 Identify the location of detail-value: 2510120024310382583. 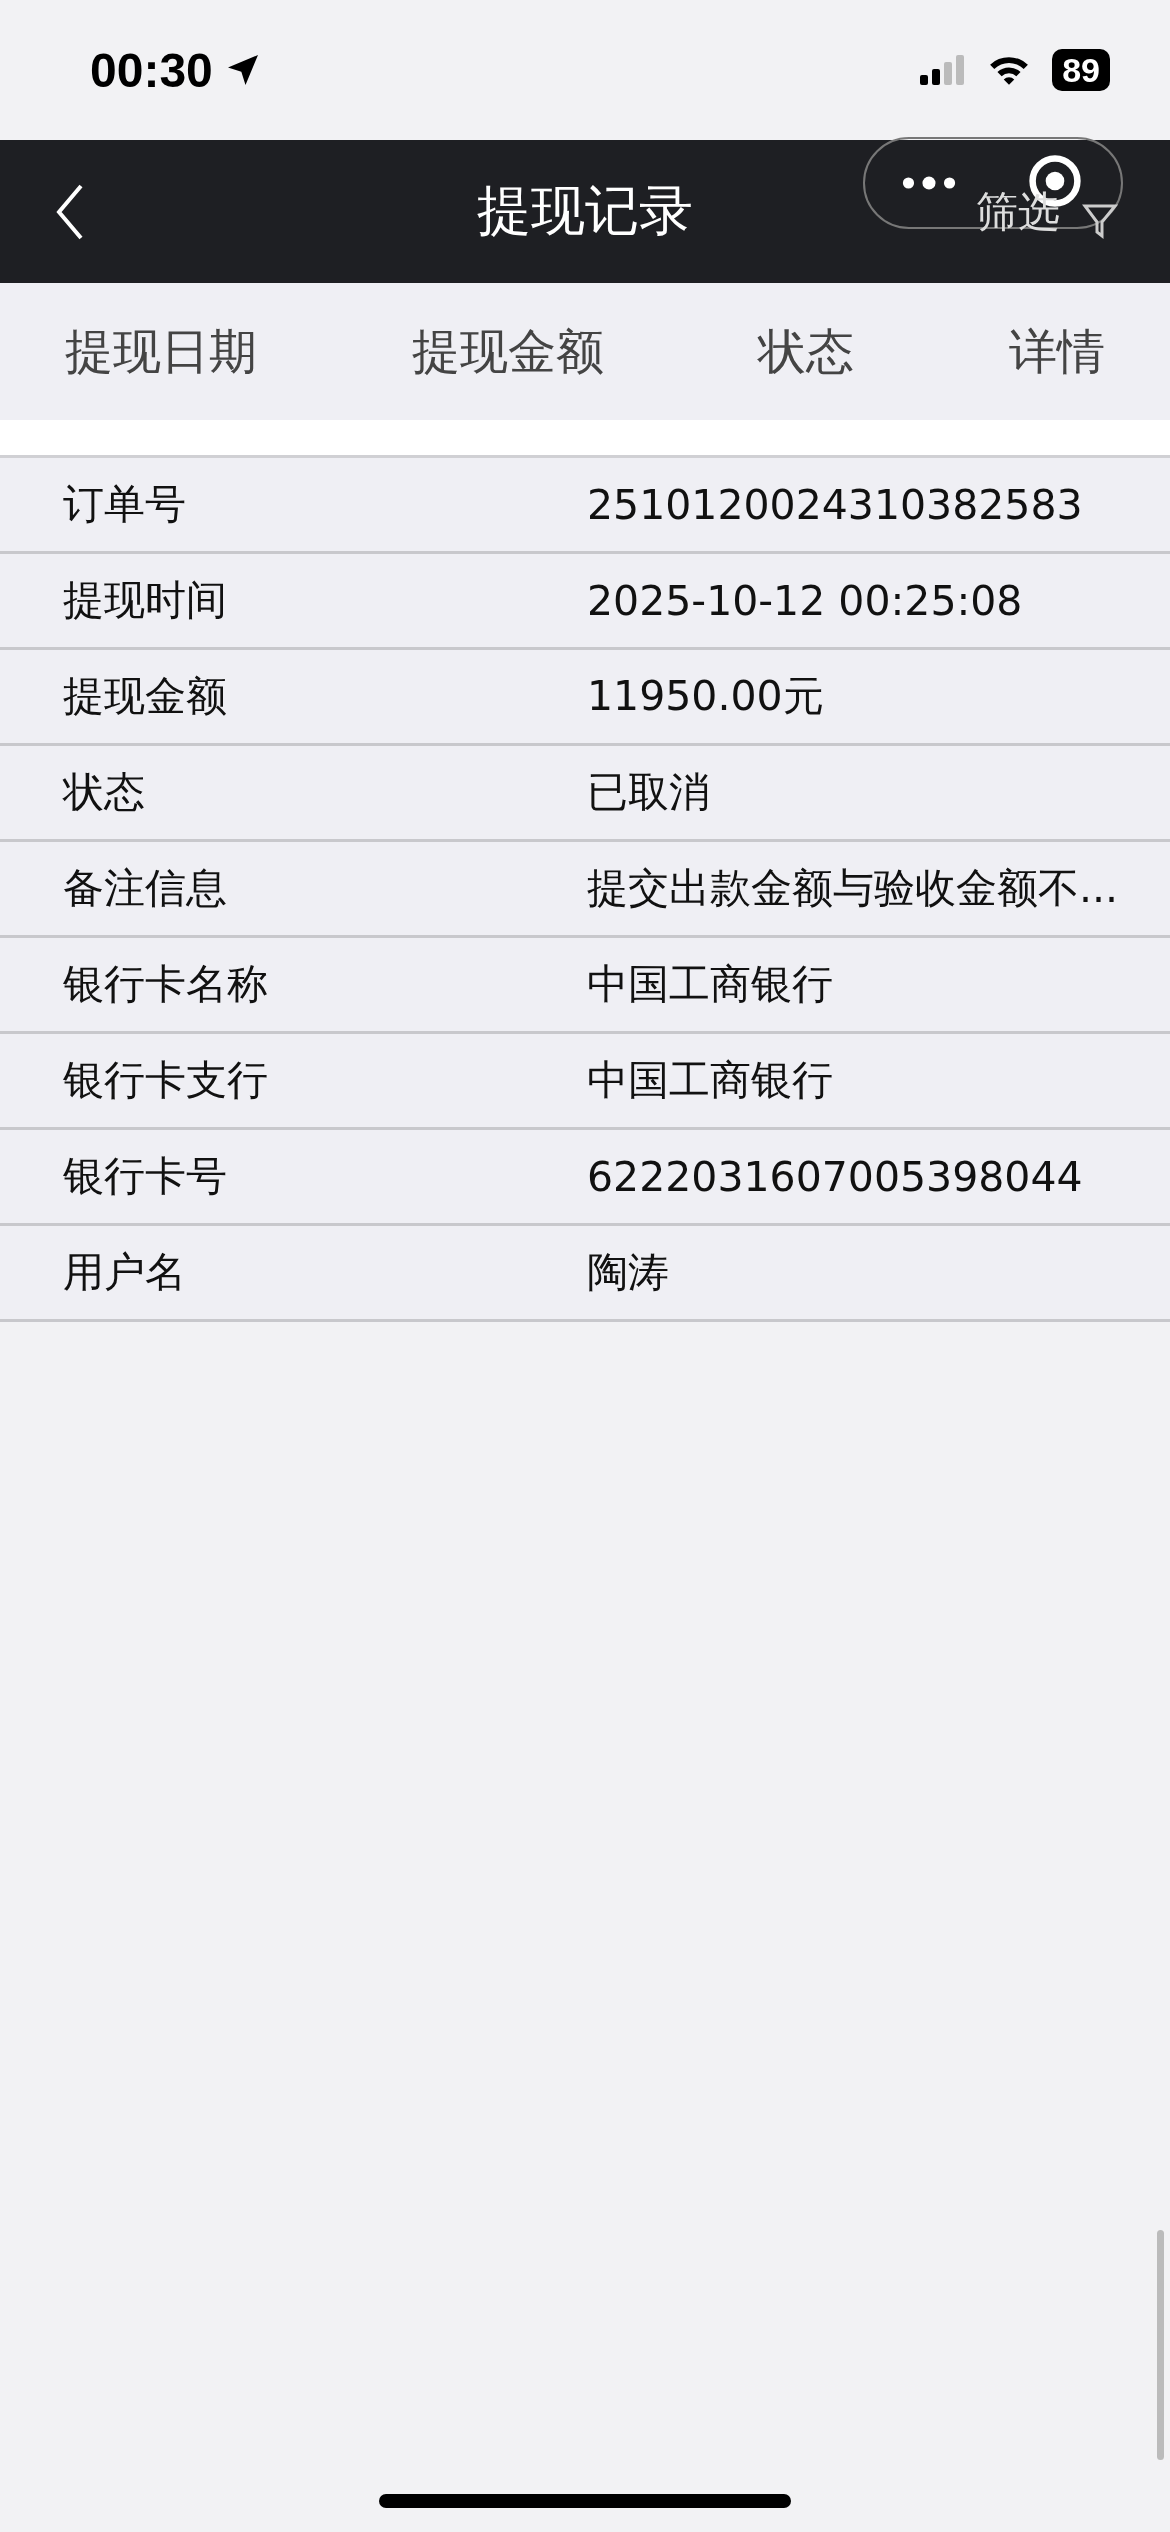
(835, 504).